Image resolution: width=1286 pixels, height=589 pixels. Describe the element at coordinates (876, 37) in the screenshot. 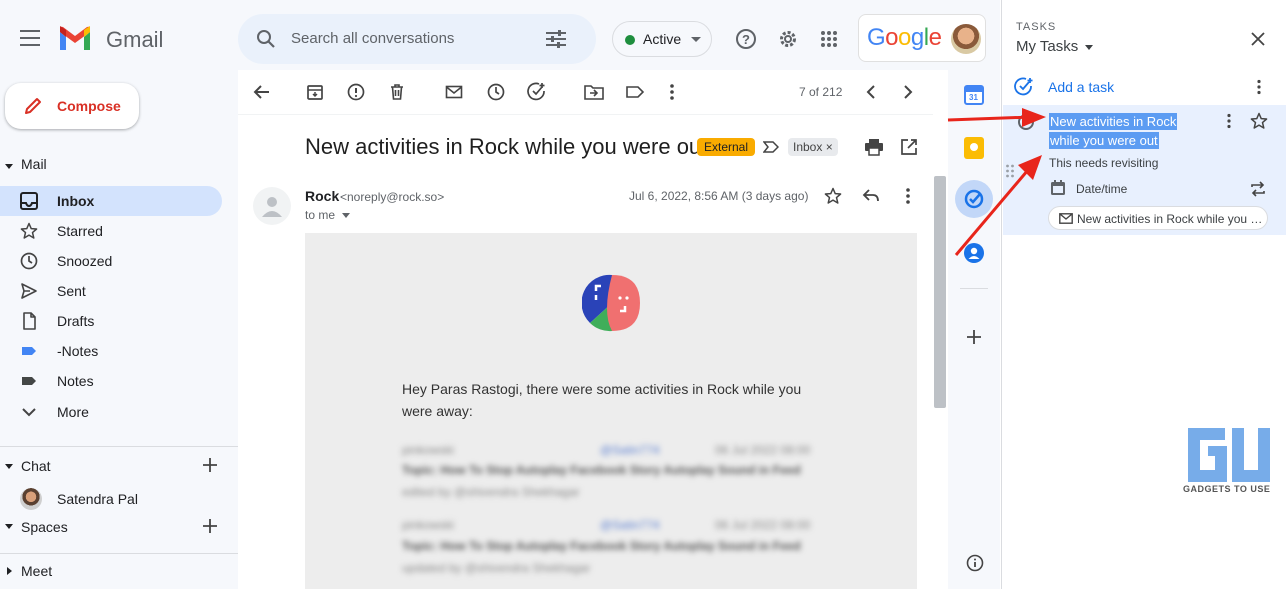

I see `google-logo-letter: G` at that location.